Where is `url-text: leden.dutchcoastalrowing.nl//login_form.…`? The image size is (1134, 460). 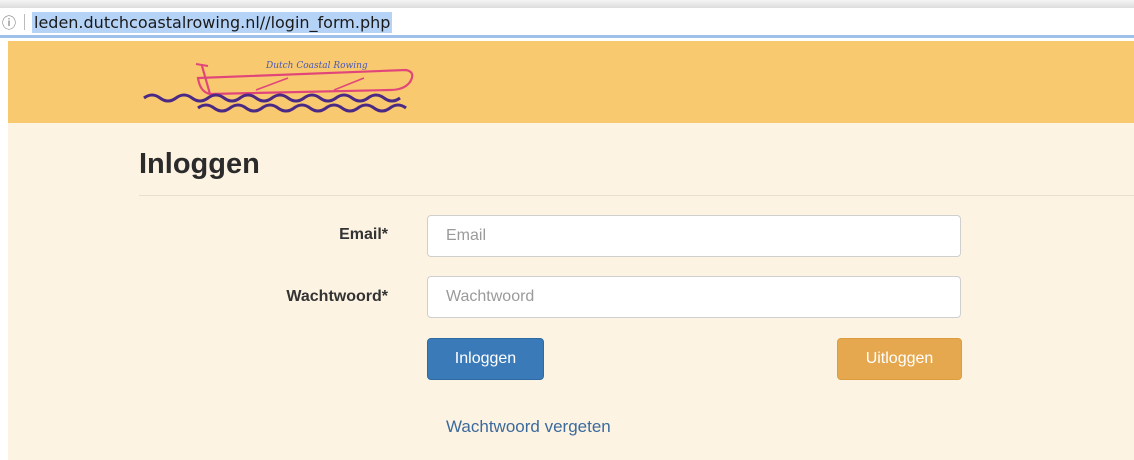 url-text: leden.dutchcoastalrowing.nl//login_form.… is located at coordinates (212, 22).